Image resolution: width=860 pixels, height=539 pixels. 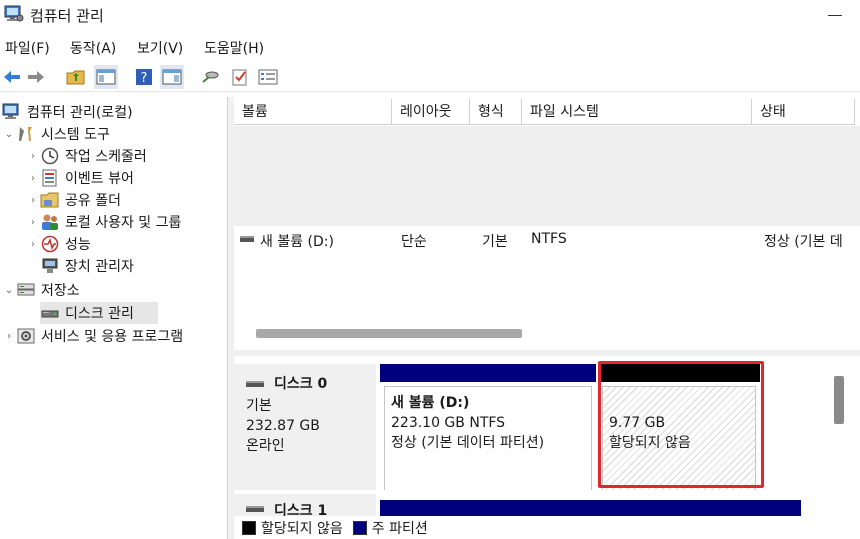 I want to click on tree-label: 저장소, so click(x=60, y=291).